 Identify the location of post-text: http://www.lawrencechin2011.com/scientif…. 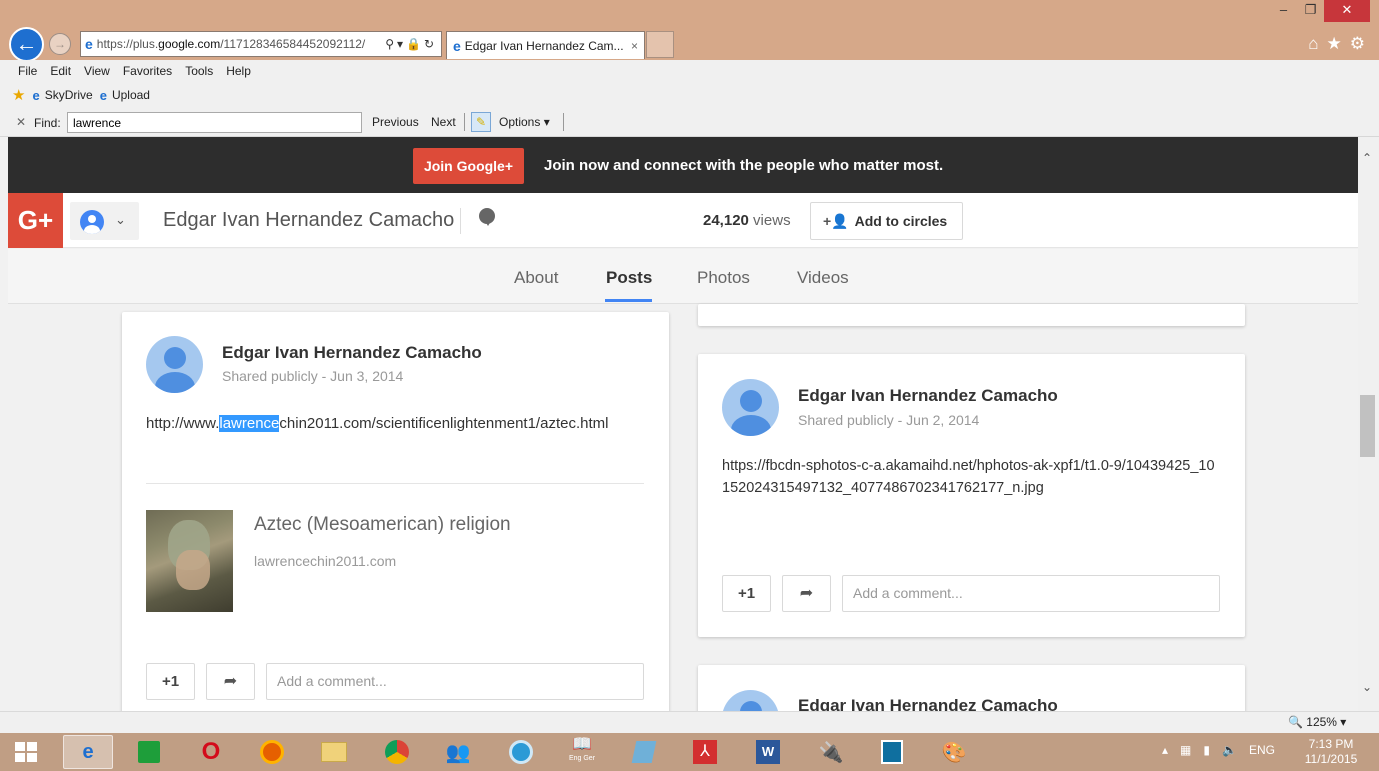
(396, 424).